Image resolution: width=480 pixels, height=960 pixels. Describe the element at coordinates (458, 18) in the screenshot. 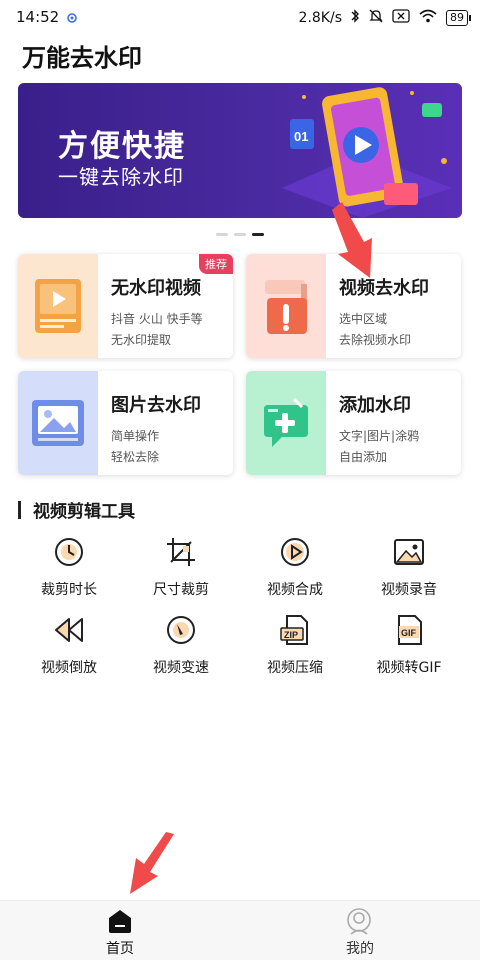

I see `battery-indicator: 89` at that location.